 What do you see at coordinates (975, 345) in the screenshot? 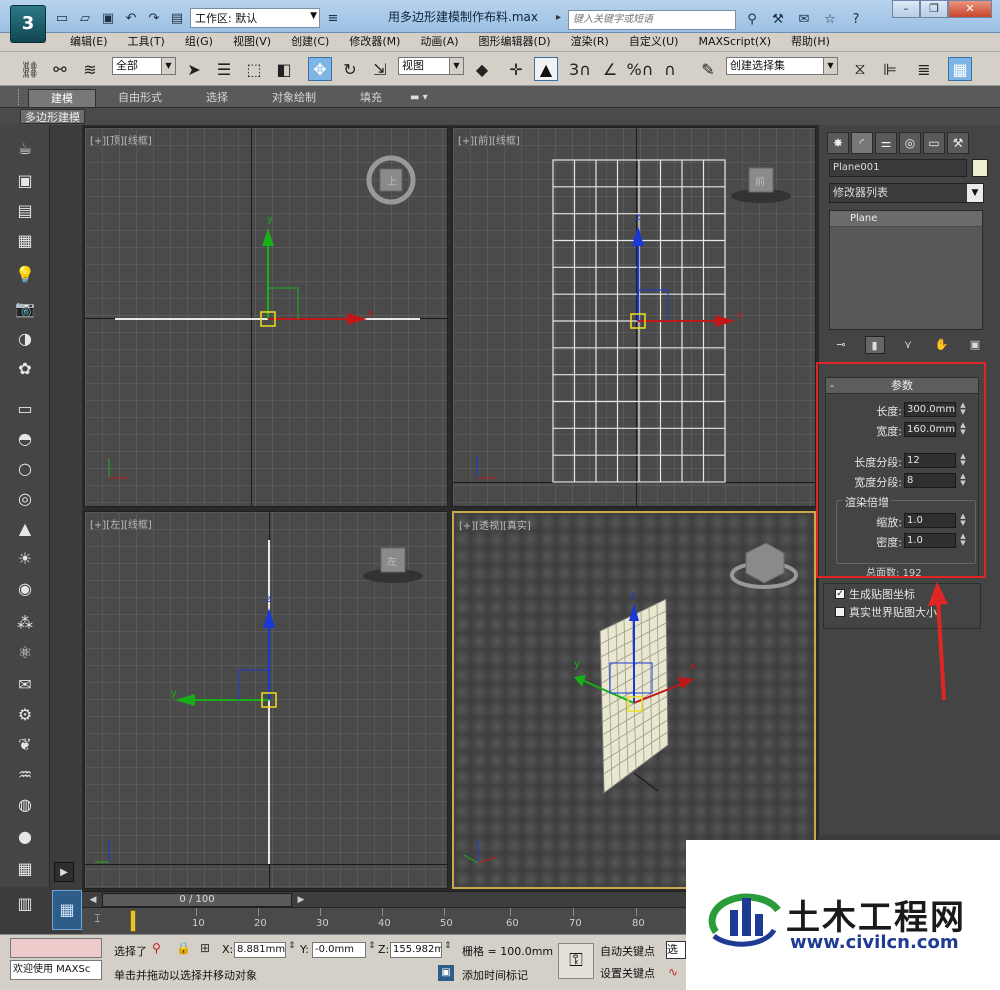
I see `configure-sets-icon: ▣` at bounding box center [975, 345].